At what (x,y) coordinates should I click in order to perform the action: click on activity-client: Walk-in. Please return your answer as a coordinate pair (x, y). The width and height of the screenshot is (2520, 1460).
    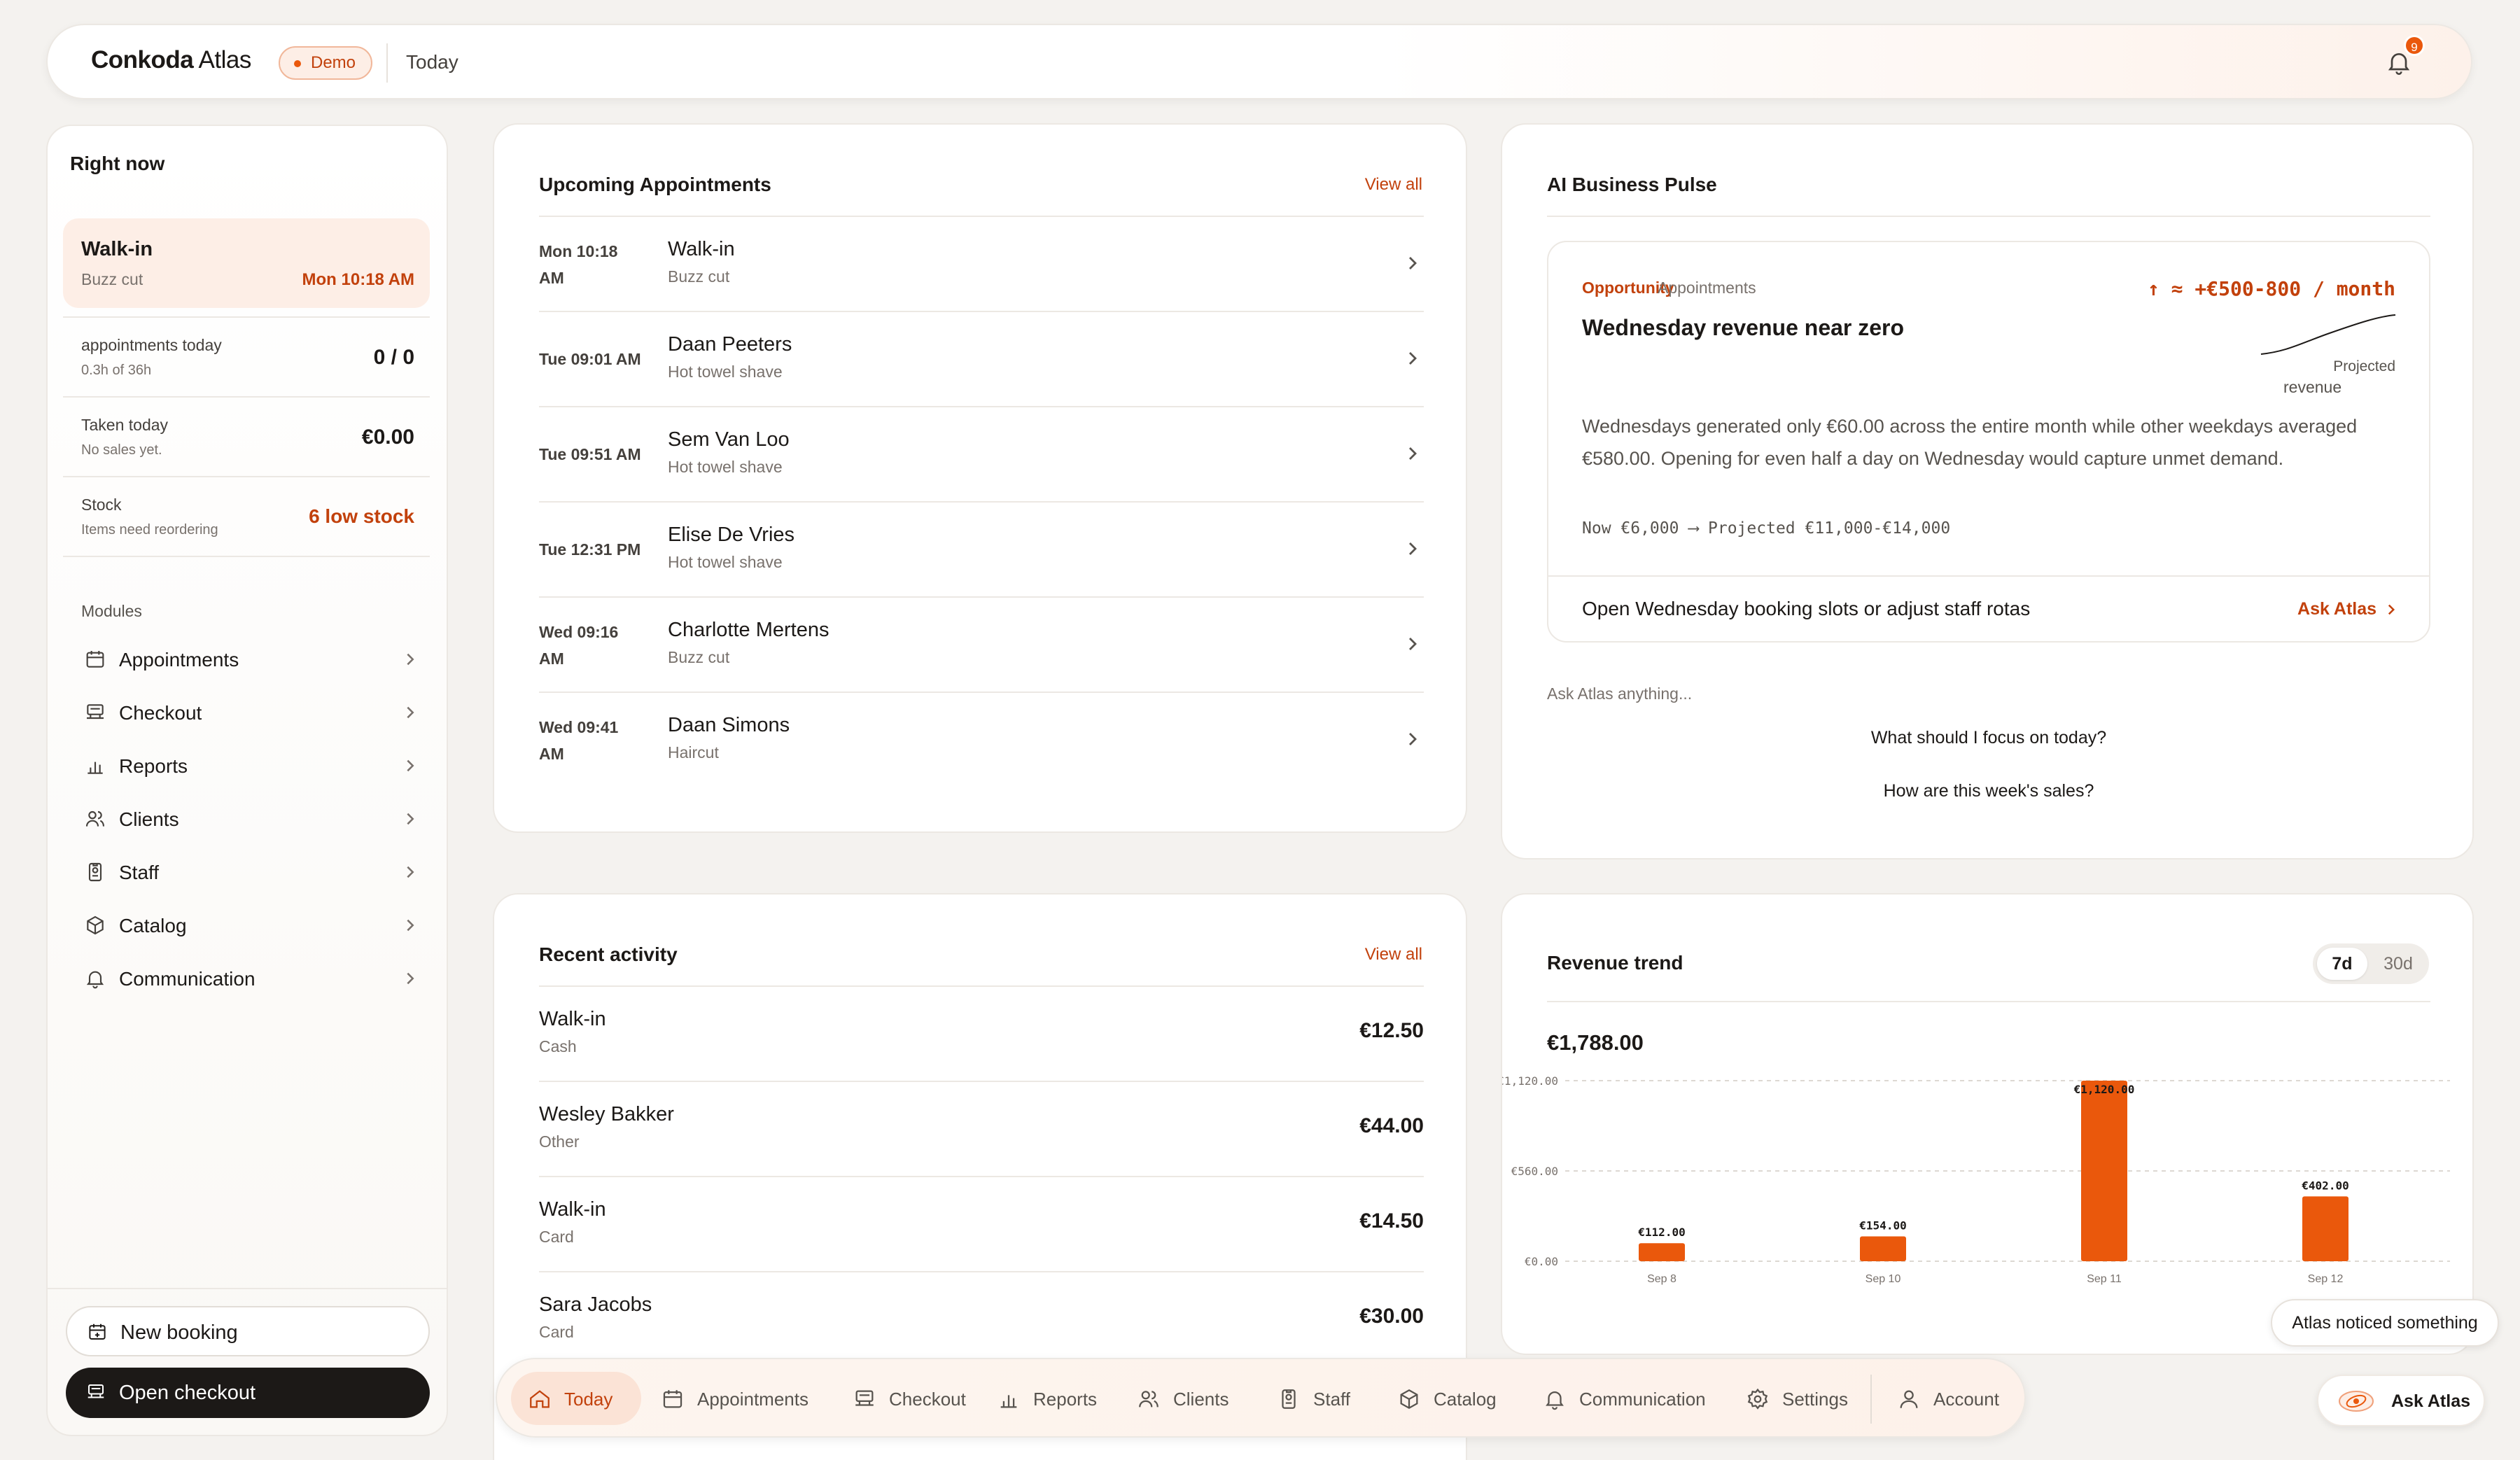
    Looking at the image, I should click on (572, 1209).